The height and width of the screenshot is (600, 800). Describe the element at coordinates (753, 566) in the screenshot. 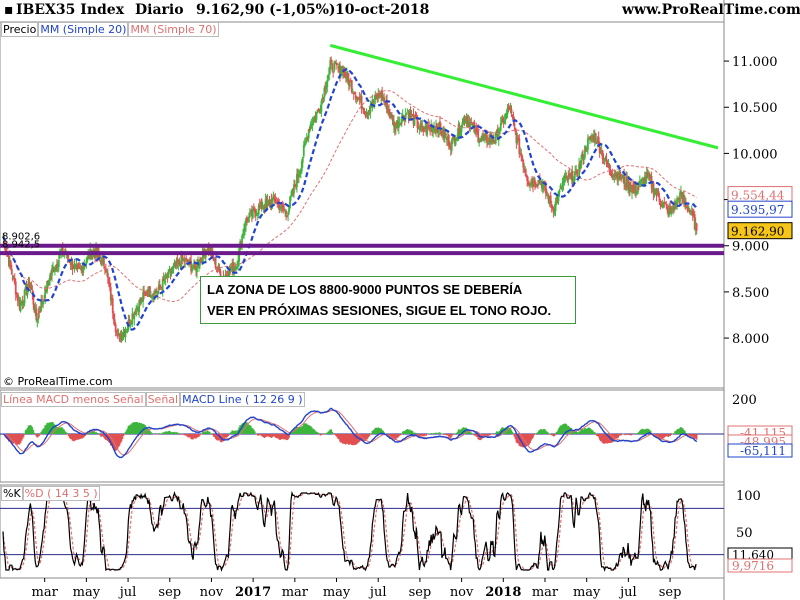

I see `stoch-value-label: 9,9716` at that location.